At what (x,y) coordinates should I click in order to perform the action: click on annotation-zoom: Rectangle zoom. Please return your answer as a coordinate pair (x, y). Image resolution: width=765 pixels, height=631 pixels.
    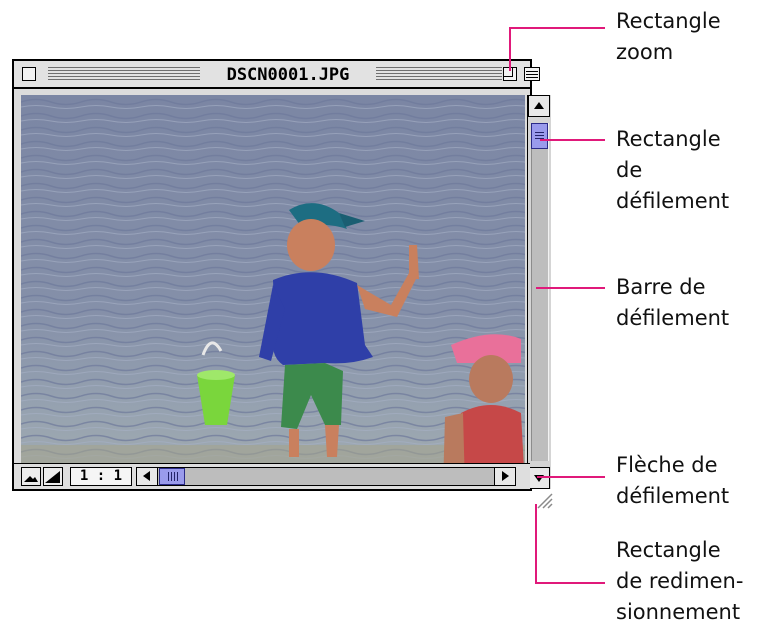
    Looking at the image, I should click on (668, 36).